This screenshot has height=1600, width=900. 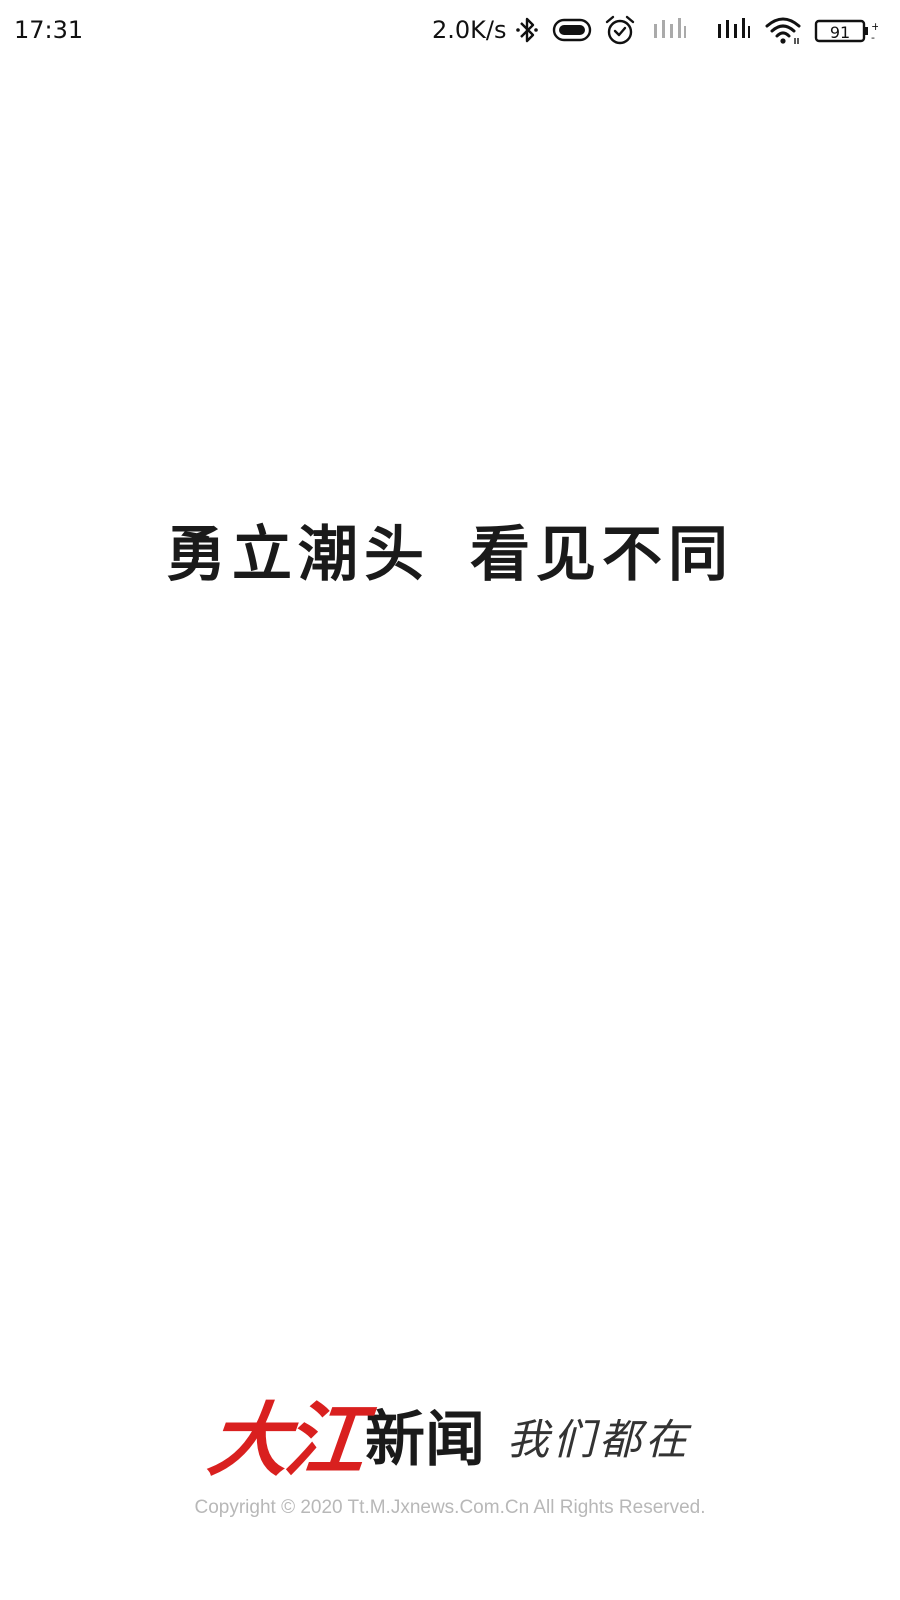 I want to click on battery-icon: + - 91, so click(x=846, y=30).